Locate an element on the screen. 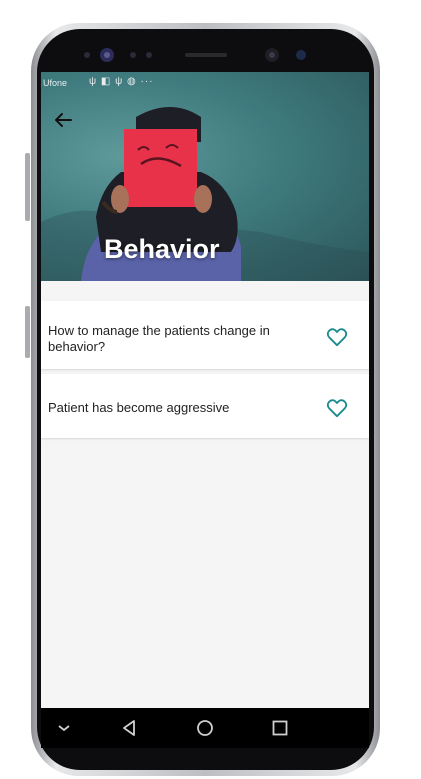 This screenshot has height=779, width=421. phone-volume-button is located at coordinates (27, 187).